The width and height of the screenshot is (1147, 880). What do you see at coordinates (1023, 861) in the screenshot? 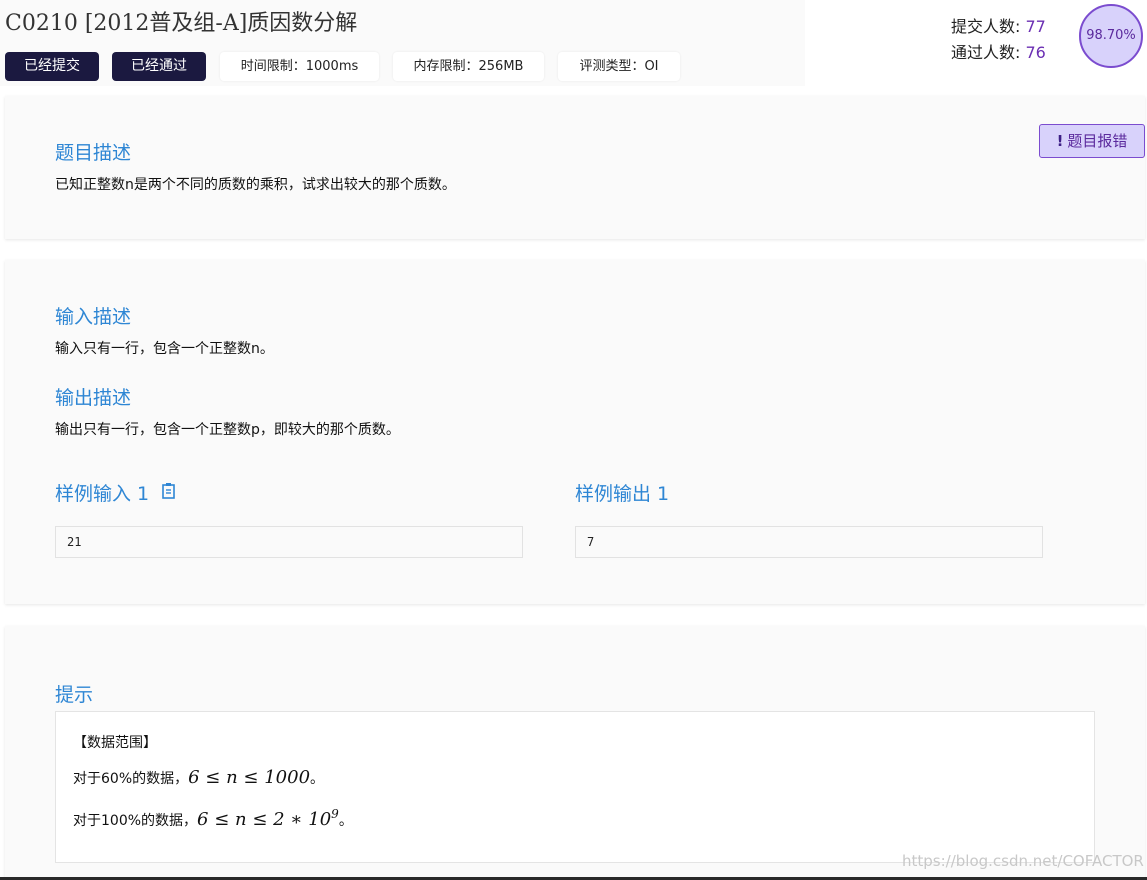
I see `watermark: https://blog.csdn.net/COFACTOR` at bounding box center [1023, 861].